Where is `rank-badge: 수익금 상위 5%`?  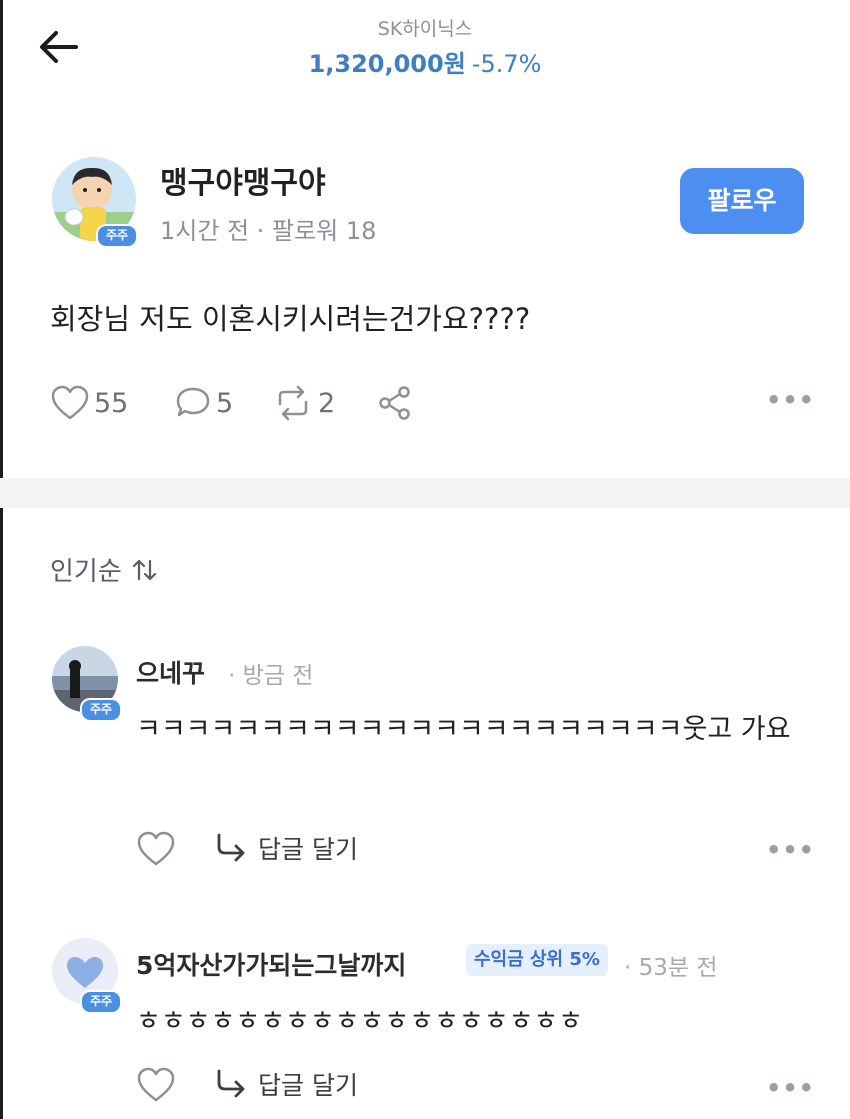
rank-badge: 수익금 상위 5% is located at coordinates (537, 960).